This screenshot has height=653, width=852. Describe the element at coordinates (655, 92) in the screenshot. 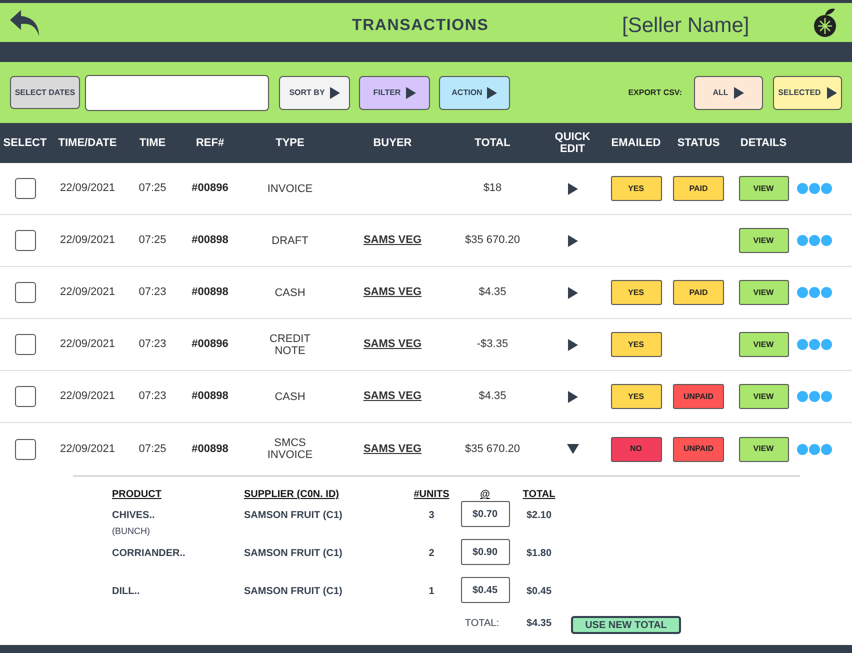

I see `export-label: EXPORT CSV:` at that location.